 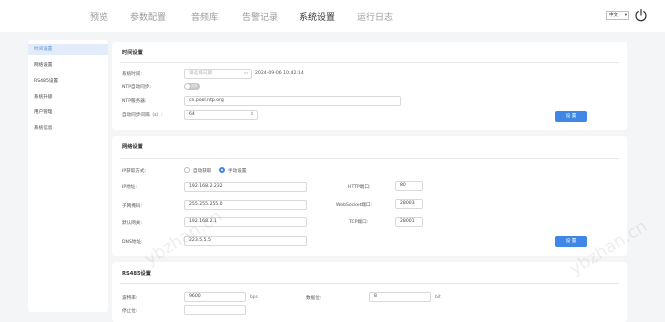 What do you see at coordinates (132, 223) in the screenshot?
I see `gateway-label: 默认网关:` at bounding box center [132, 223].